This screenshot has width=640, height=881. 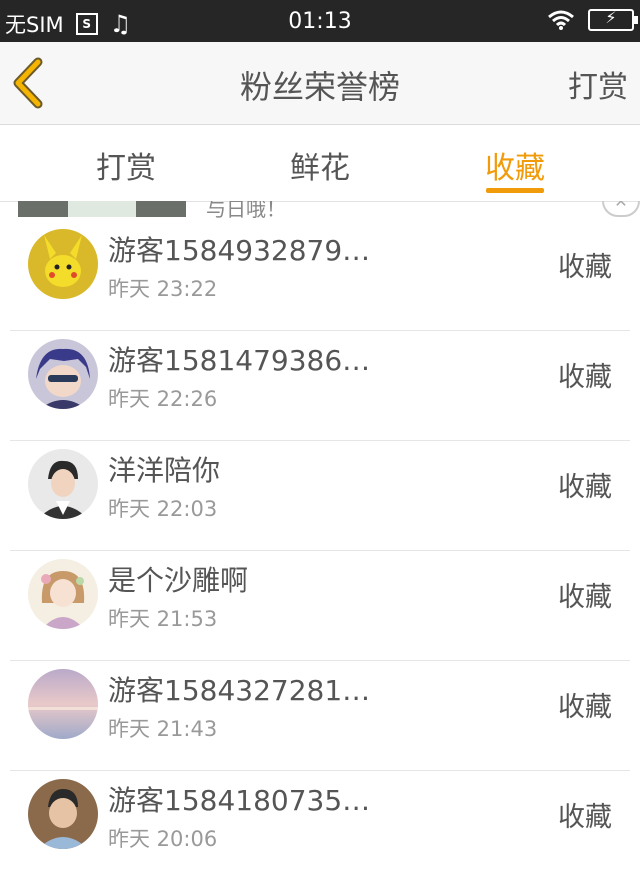 I want to click on list-item: 游客1584932879… 昨天 23:22 收藏, so click(x=320, y=276).